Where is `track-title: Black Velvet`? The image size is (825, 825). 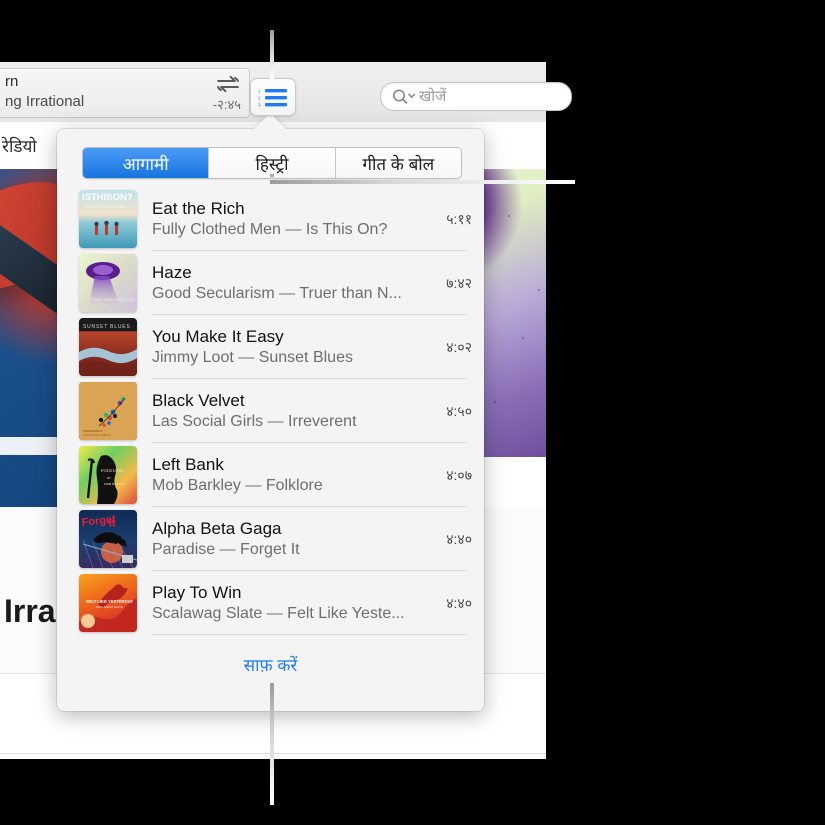 track-title: Black Velvet is located at coordinates (198, 400).